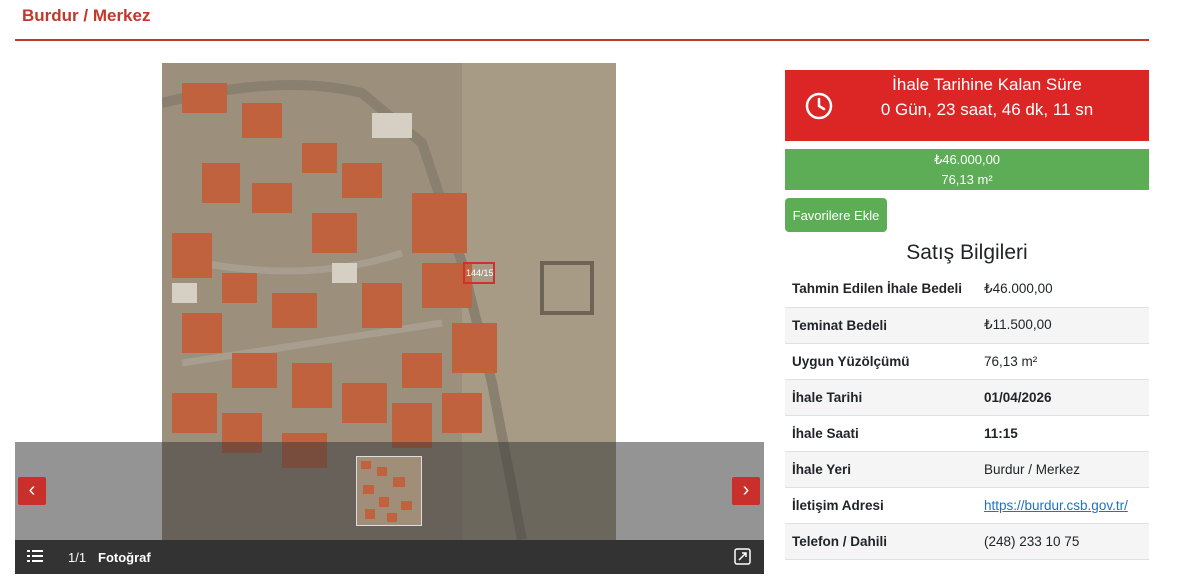  What do you see at coordinates (1056, 505) in the screenshot?
I see `contact-link: https://burdur.csb.gov.tr/` at bounding box center [1056, 505].